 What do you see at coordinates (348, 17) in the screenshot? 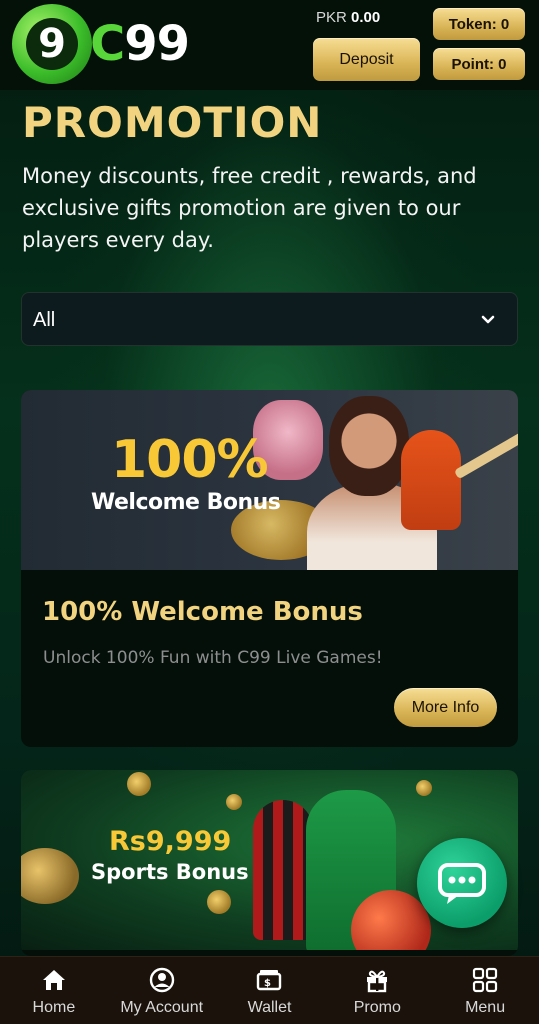
I see `balance-display: PKR 0.00` at bounding box center [348, 17].